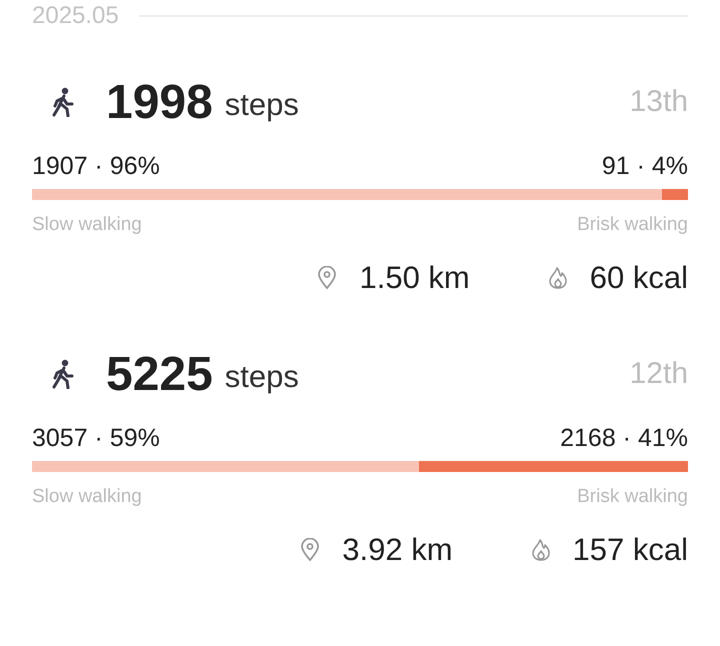 The height and width of the screenshot is (646, 720). What do you see at coordinates (414, 278) in the screenshot?
I see `distance-value: 1.50 km` at bounding box center [414, 278].